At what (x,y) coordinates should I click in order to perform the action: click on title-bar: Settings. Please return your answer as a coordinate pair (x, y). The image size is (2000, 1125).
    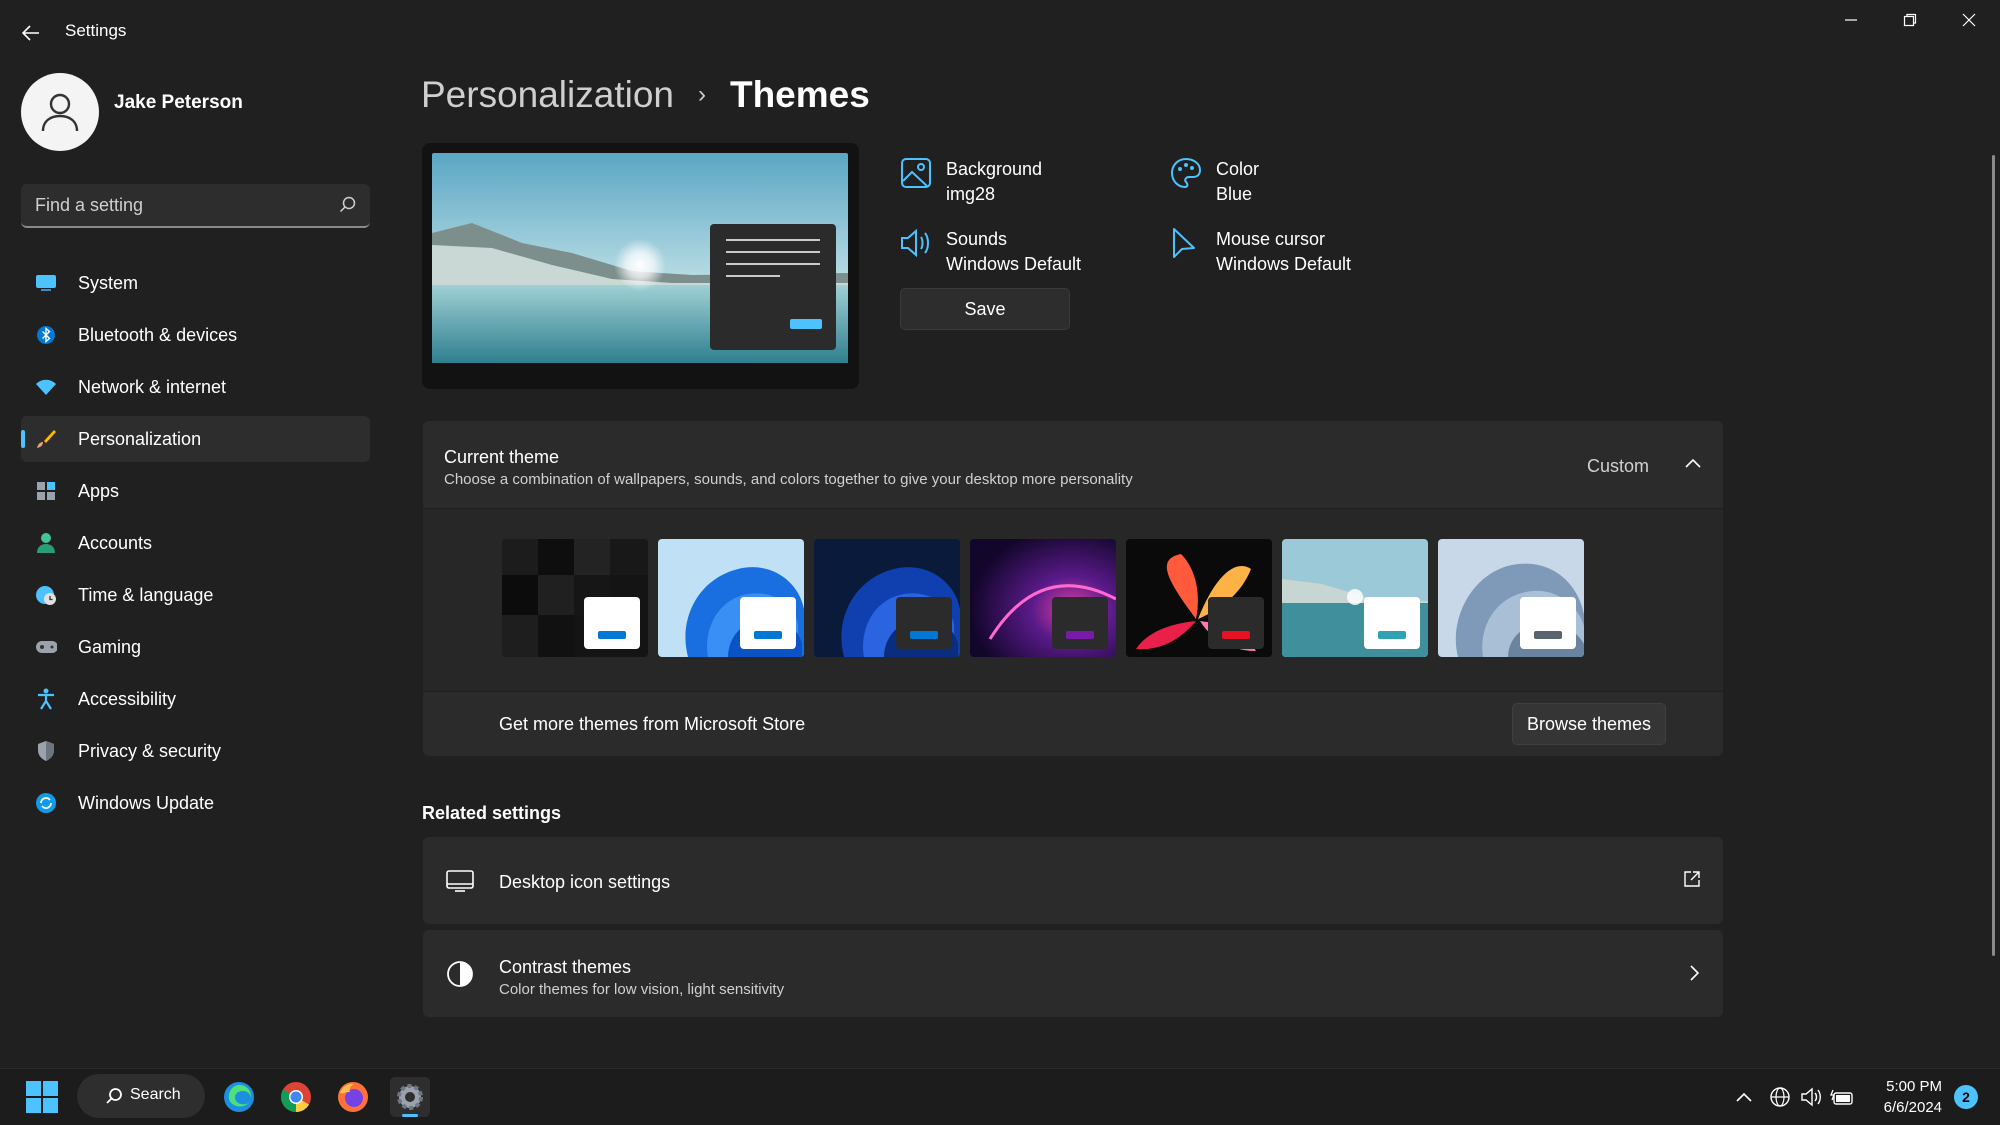
    Looking at the image, I should click on (1000, 31).